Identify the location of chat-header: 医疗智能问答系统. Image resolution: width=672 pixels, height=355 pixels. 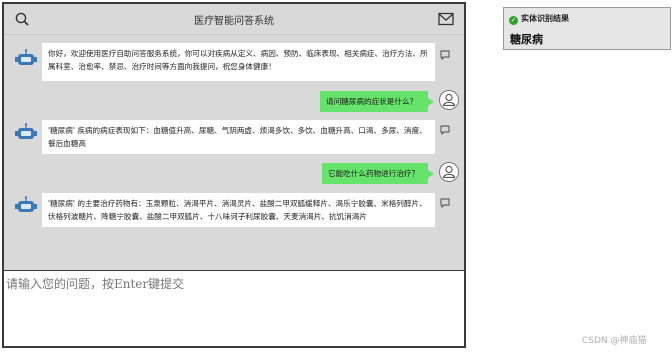
(234, 19).